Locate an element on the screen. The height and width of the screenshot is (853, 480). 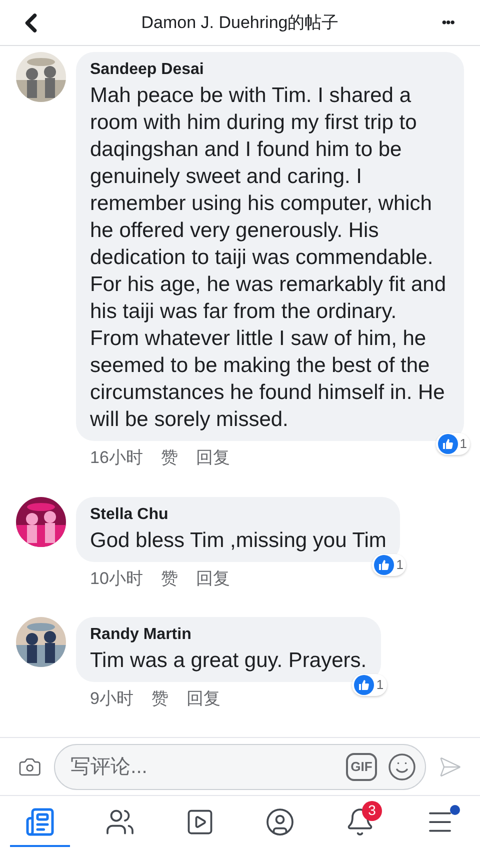
comment-text: God bless Tim ,missing you Tim is located at coordinates (238, 541).